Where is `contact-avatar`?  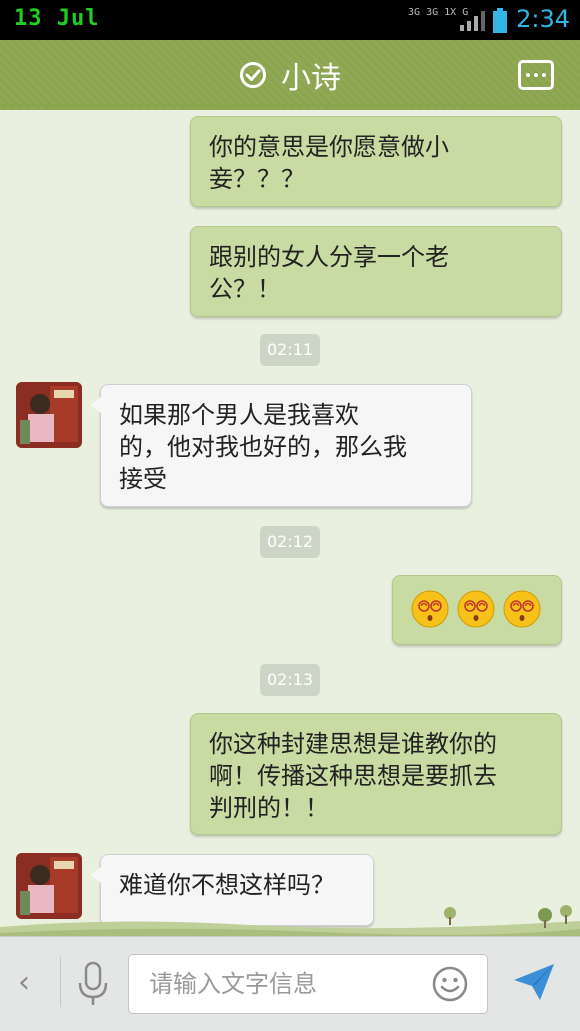
contact-avatar is located at coordinates (49, 415).